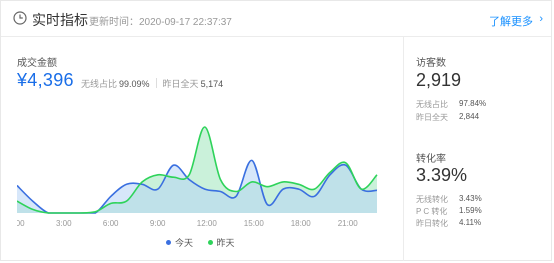 The width and height of the screenshot is (554, 263). I want to click on yesterday-dot-icon, so click(210, 242).